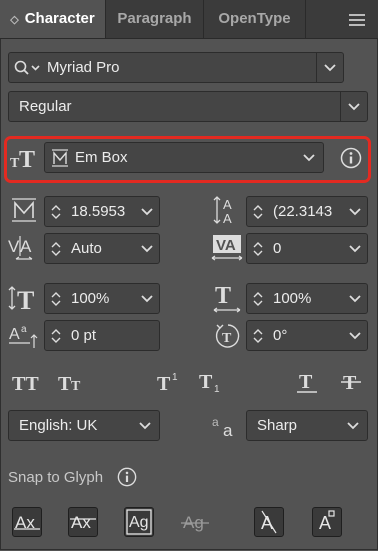 Image resolution: width=378 pixels, height=551 pixels. I want to click on svg-text: Ag, so click(139, 522).